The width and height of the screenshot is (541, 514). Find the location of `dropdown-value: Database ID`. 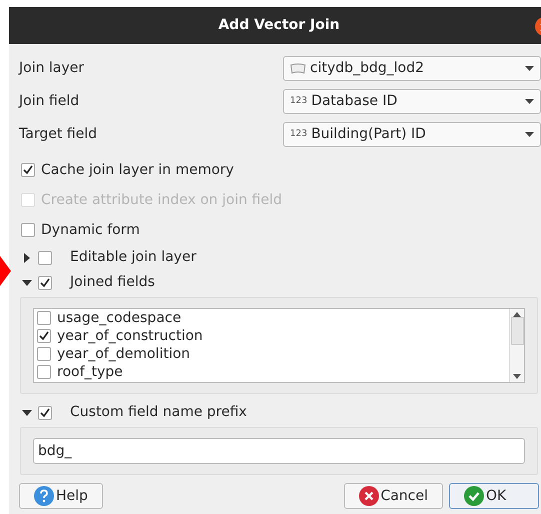

dropdown-value: Database ID is located at coordinates (354, 101).